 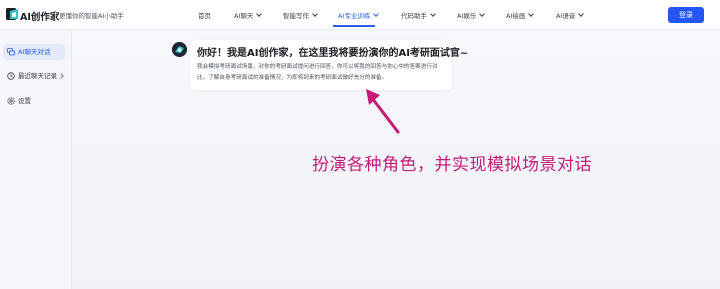 I want to click on nav-label: AI专业训练, so click(x=354, y=16).